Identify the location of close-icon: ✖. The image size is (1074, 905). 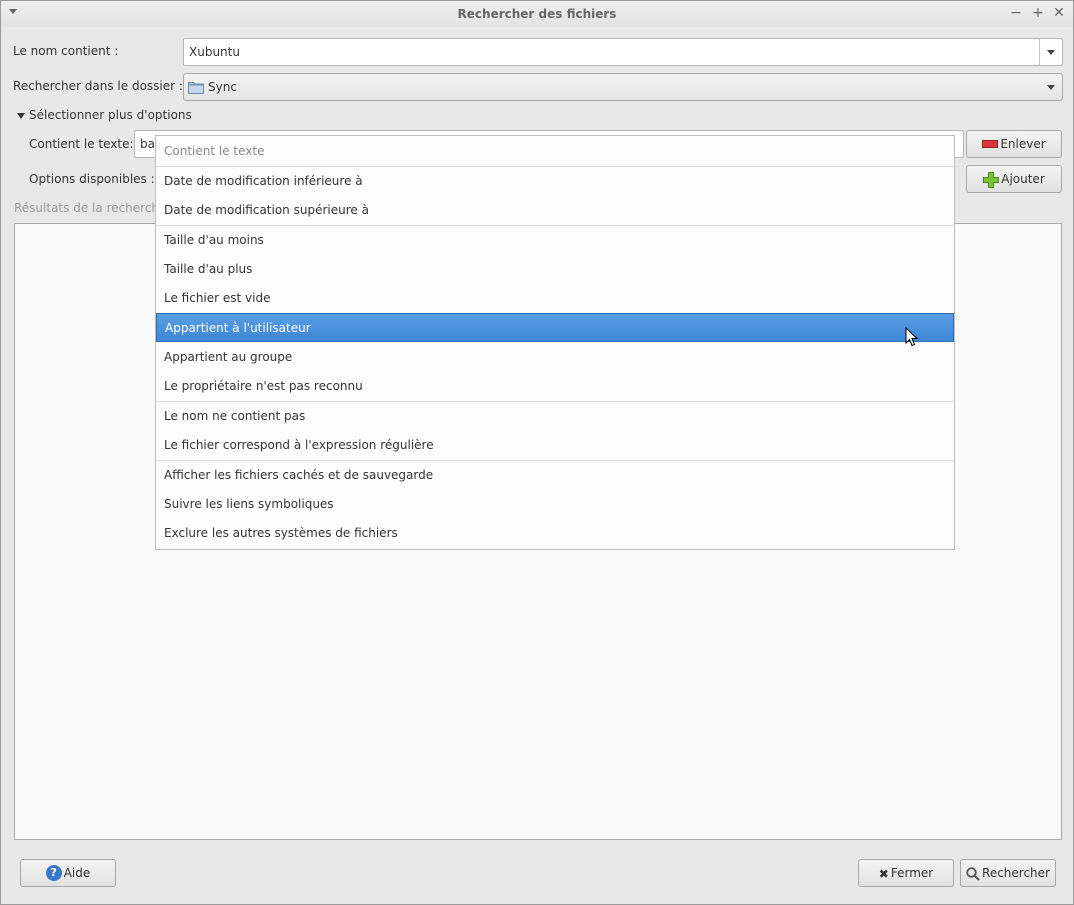
(883, 873).